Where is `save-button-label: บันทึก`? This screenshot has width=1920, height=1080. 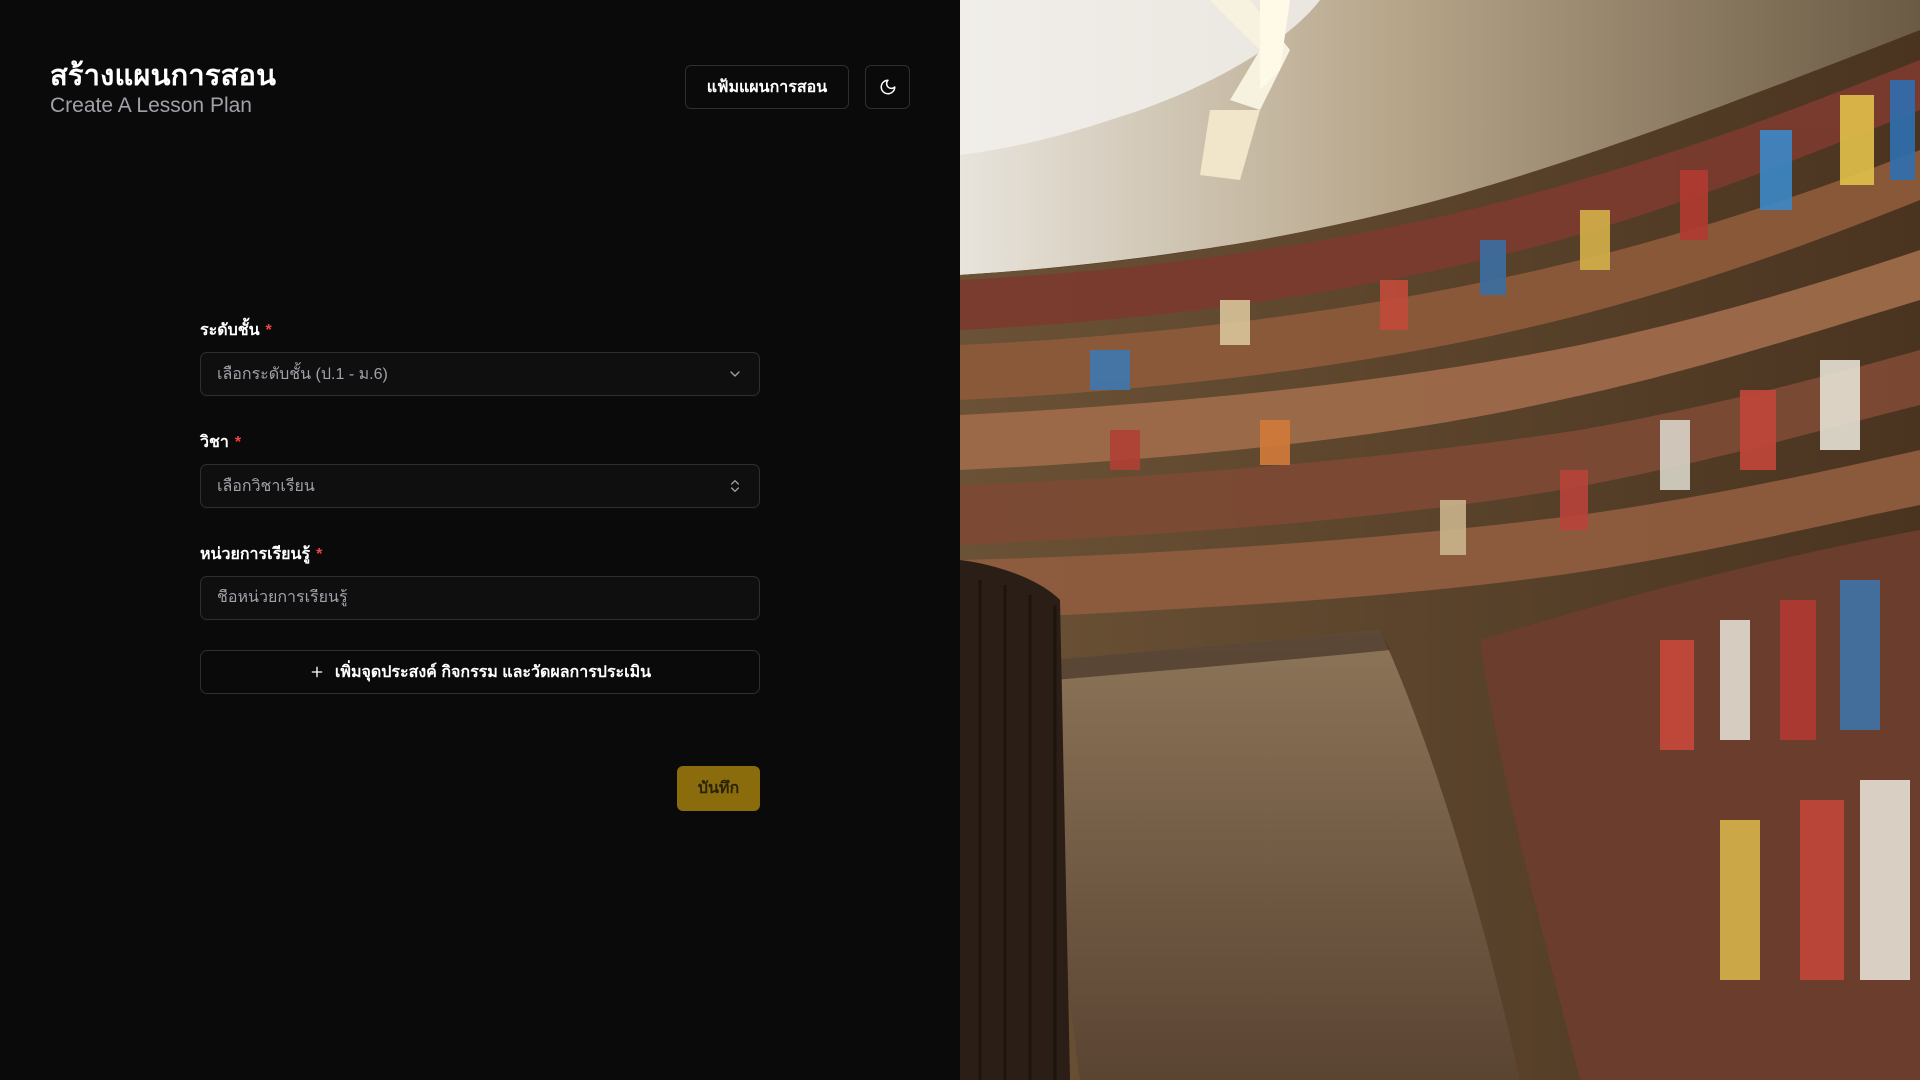
save-button-label: บันทึก is located at coordinates (718, 788).